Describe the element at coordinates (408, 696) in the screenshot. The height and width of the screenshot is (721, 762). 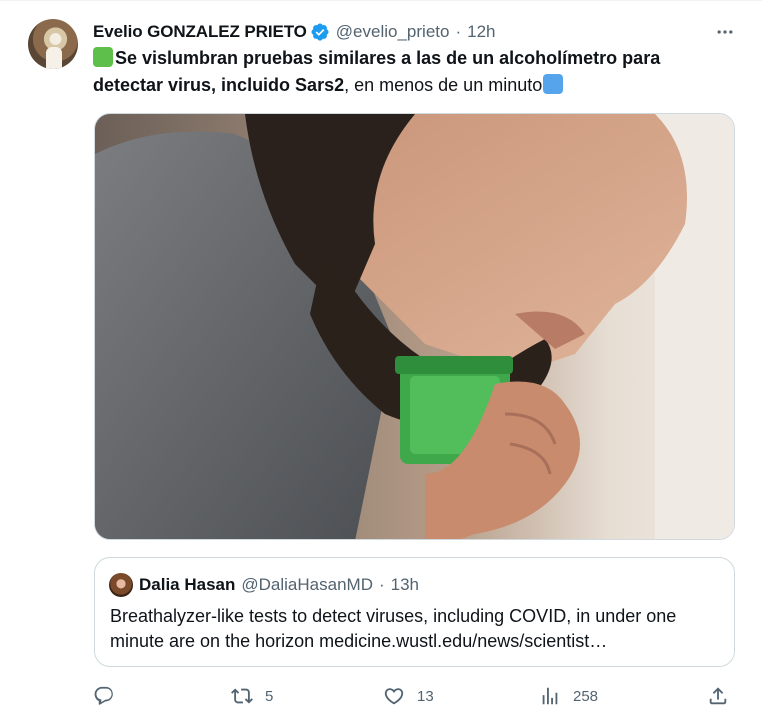
I see `like-button: 13` at that location.